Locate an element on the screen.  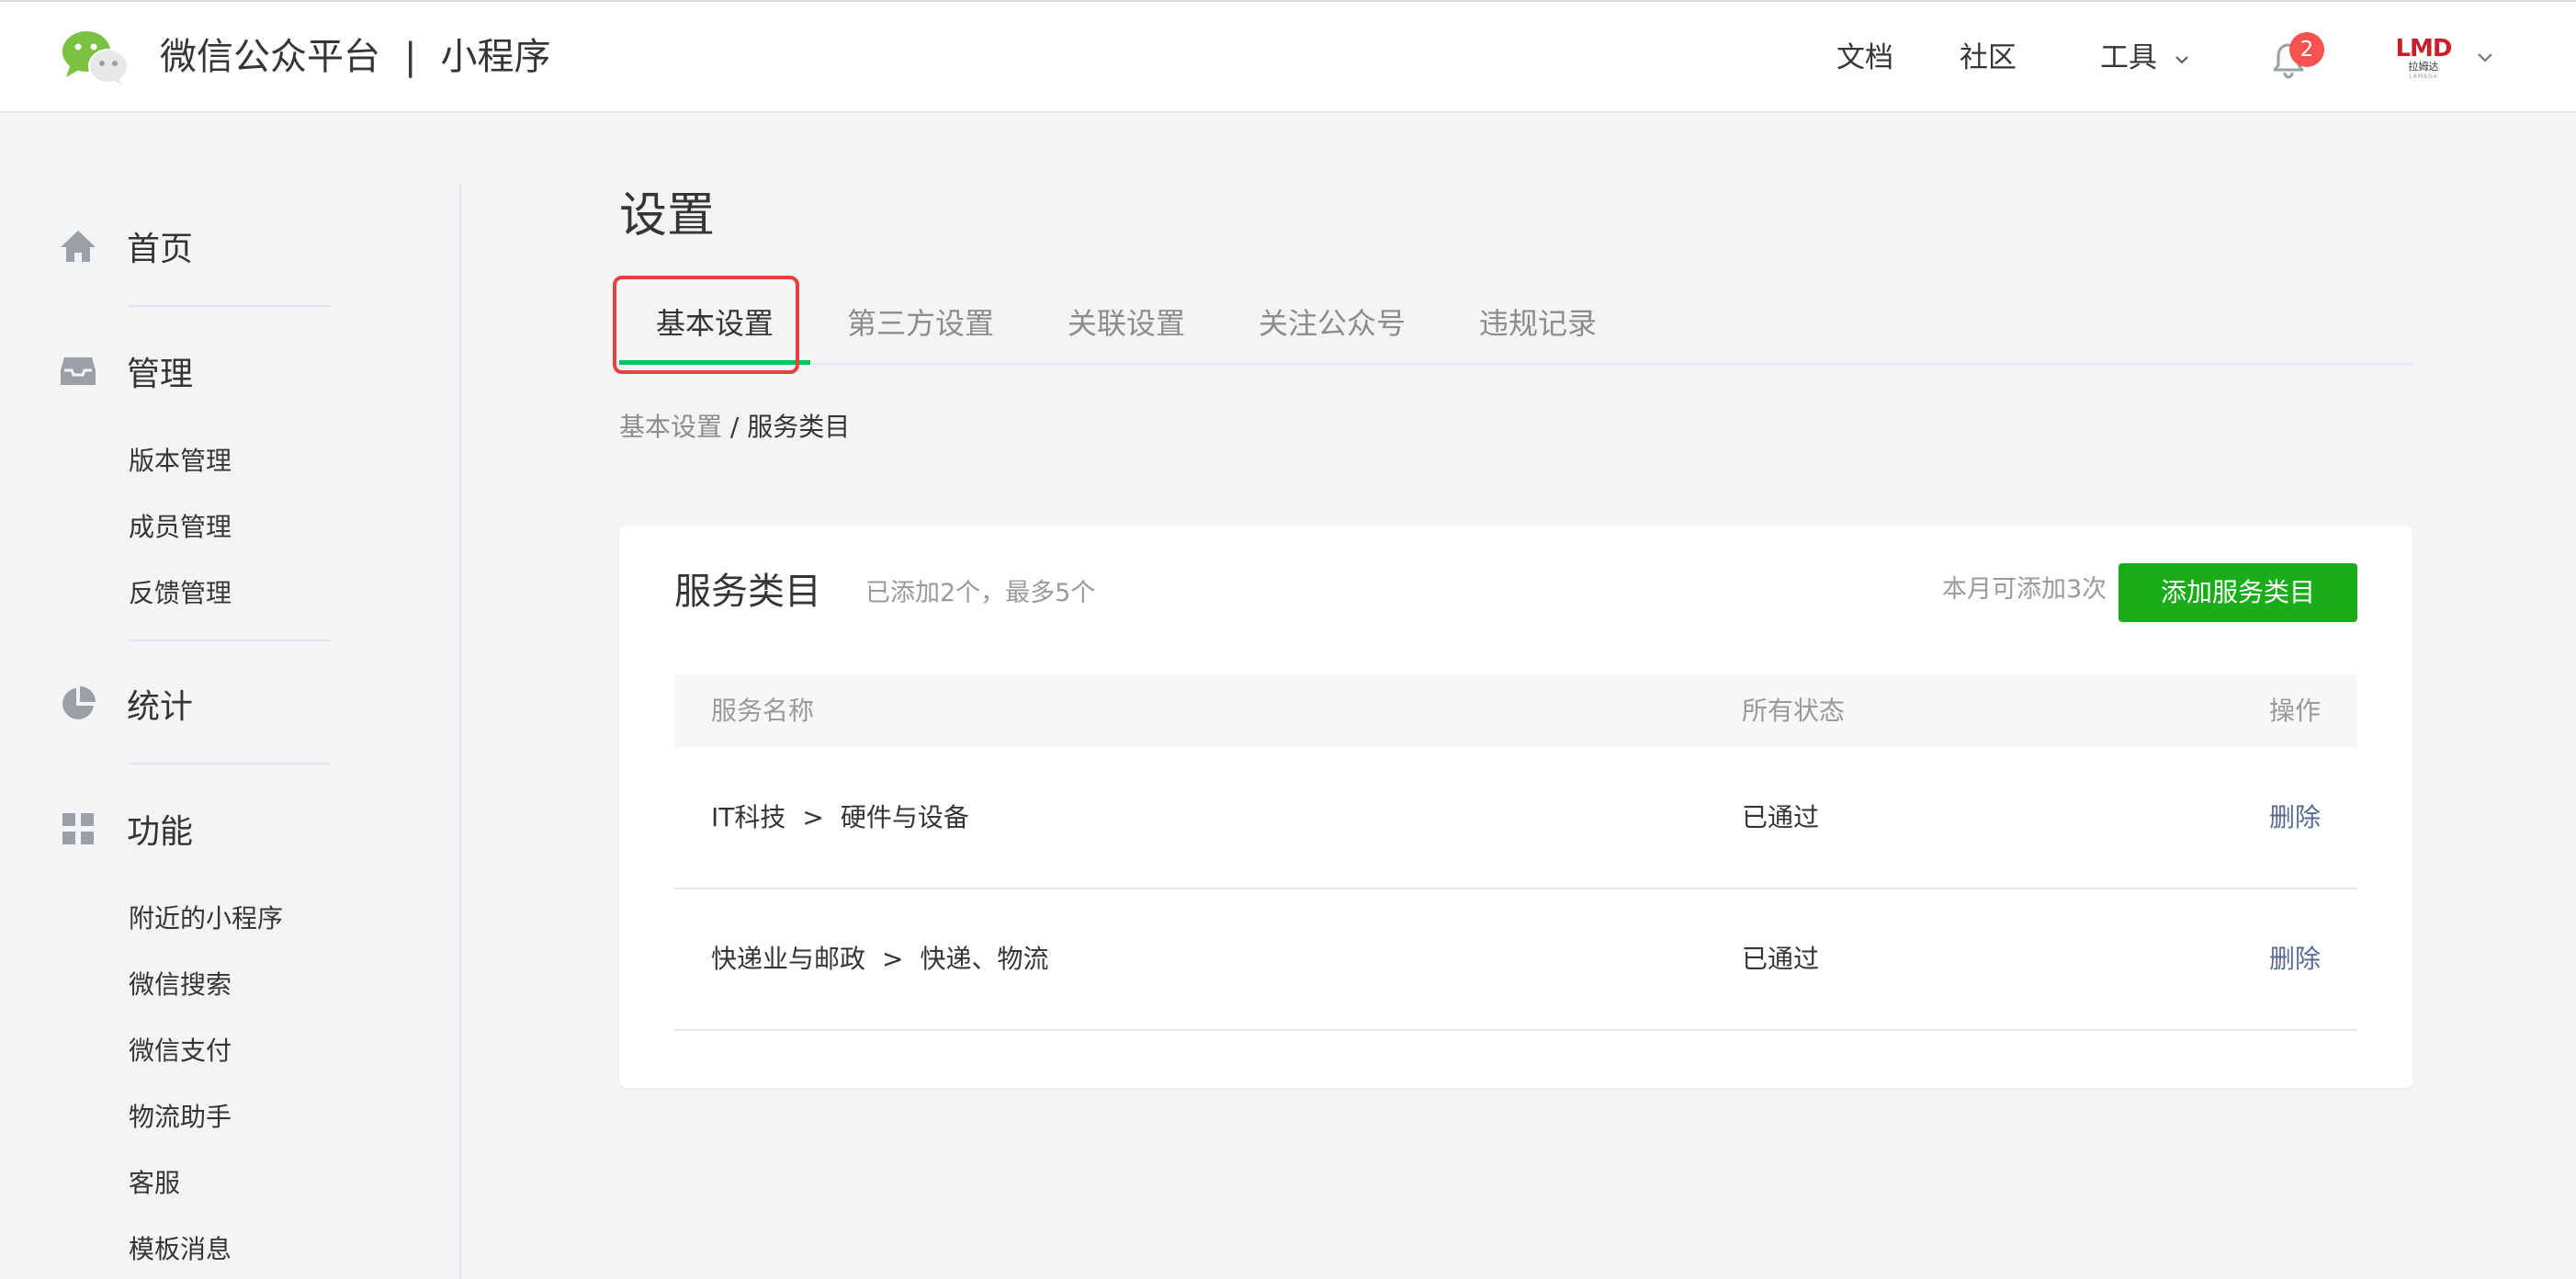
annotation-highlight-box is located at coordinates (706, 325).